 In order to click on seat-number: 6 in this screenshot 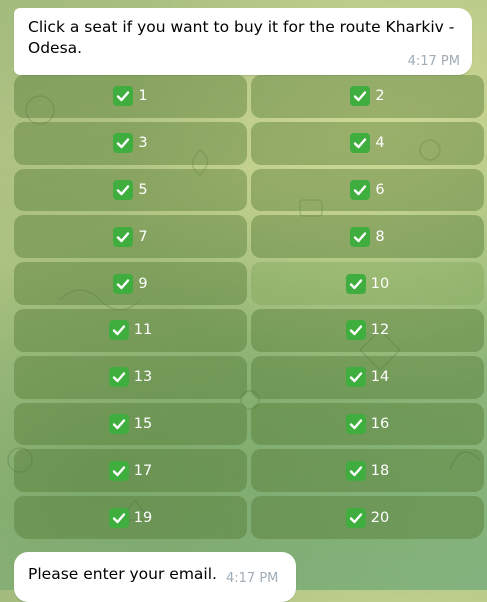, I will do `click(380, 189)`.